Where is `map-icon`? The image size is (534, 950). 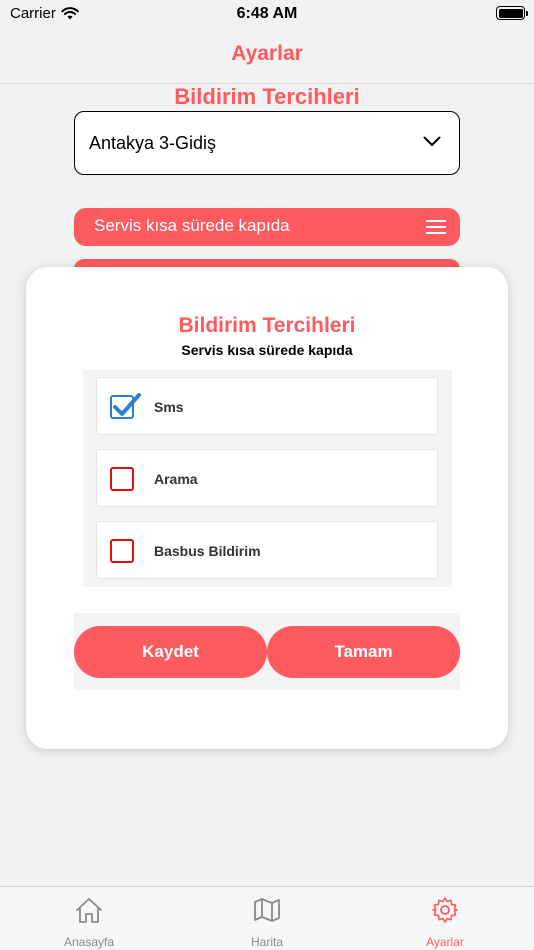
map-icon is located at coordinates (267, 910).